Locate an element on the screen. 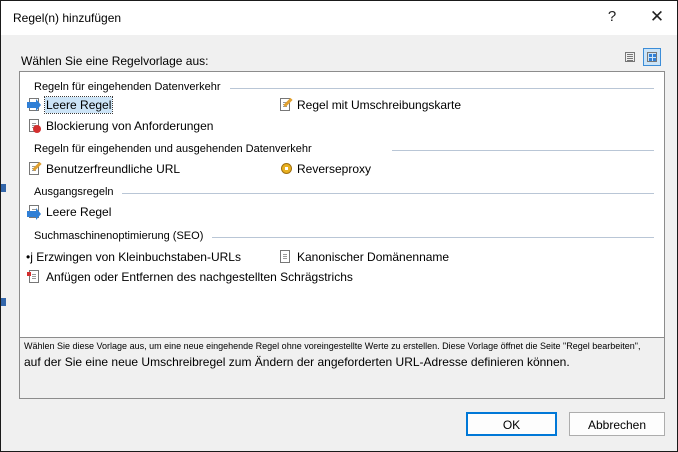  large-icons-view-button is located at coordinates (652, 57).